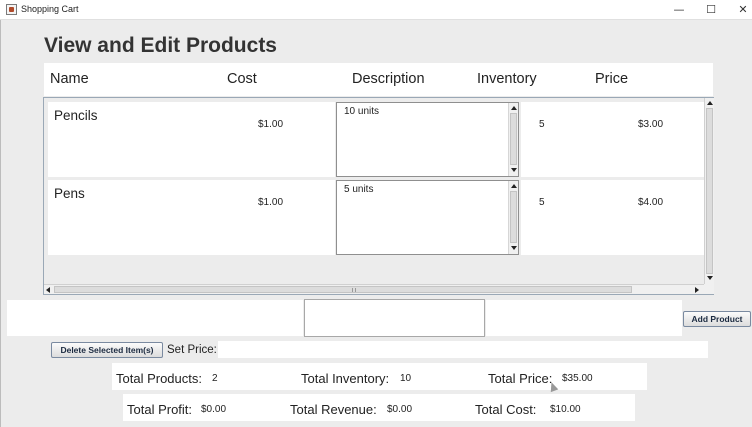  What do you see at coordinates (359, 189) in the screenshot?
I see `product-description: 5 units` at bounding box center [359, 189].